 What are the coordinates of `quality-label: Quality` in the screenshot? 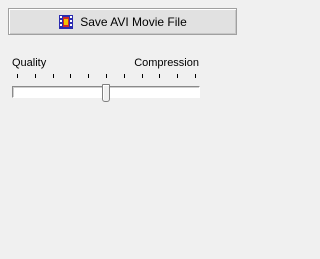 It's located at (29, 63).